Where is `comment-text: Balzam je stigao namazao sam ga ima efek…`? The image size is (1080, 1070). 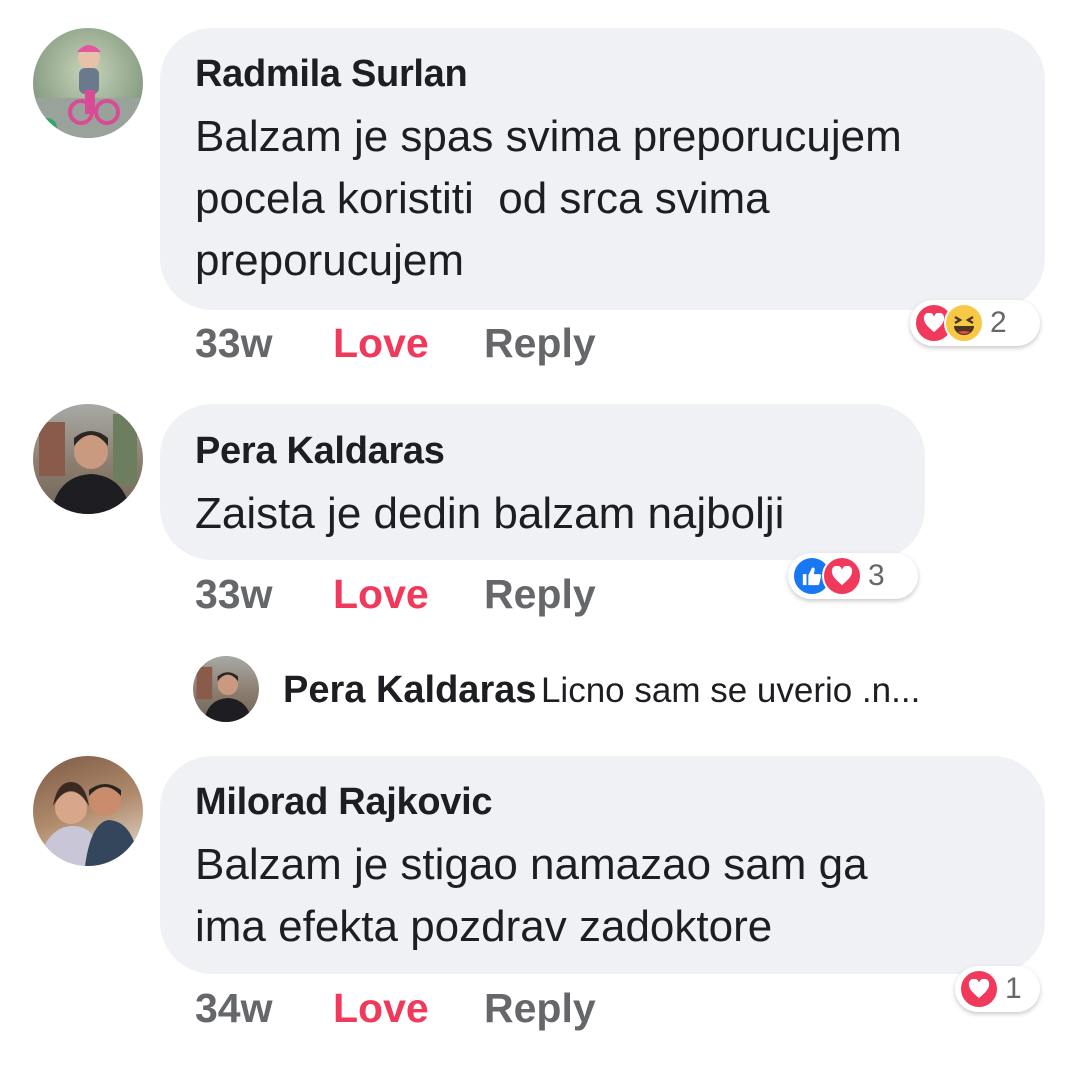 comment-text: Balzam je stigao namazao sam ga ima efek… is located at coordinates (531, 896).